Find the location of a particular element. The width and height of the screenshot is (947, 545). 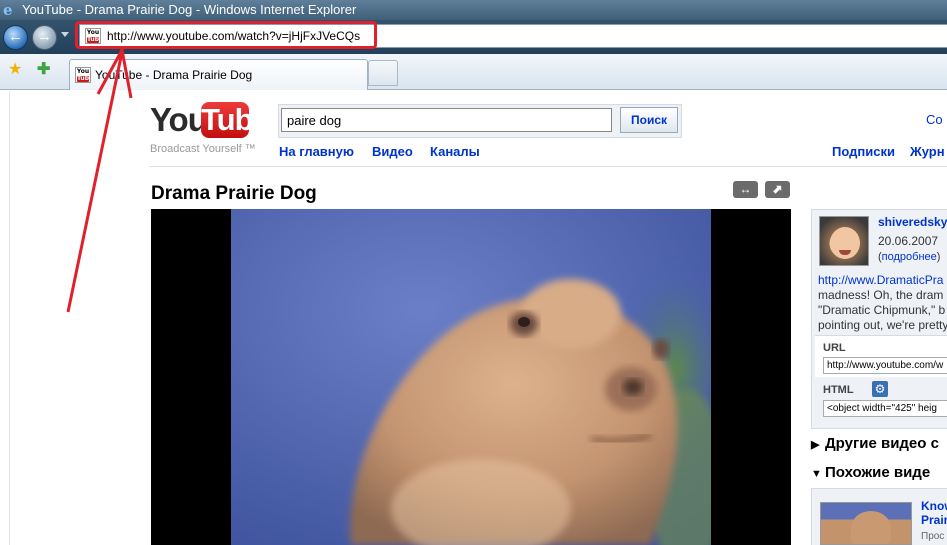

logo-you: You is located at coordinates (179, 119).